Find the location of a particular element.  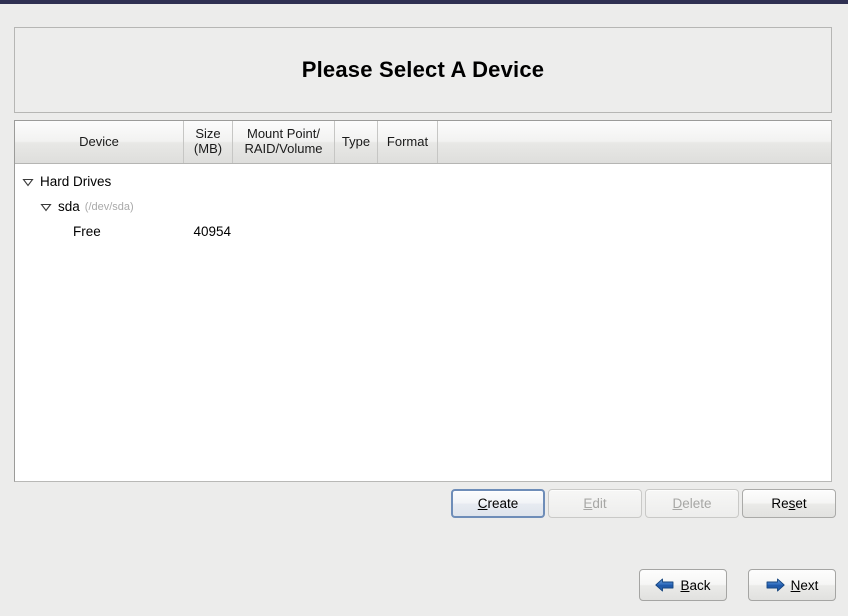

table-row: Free 40954 is located at coordinates (423, 231).